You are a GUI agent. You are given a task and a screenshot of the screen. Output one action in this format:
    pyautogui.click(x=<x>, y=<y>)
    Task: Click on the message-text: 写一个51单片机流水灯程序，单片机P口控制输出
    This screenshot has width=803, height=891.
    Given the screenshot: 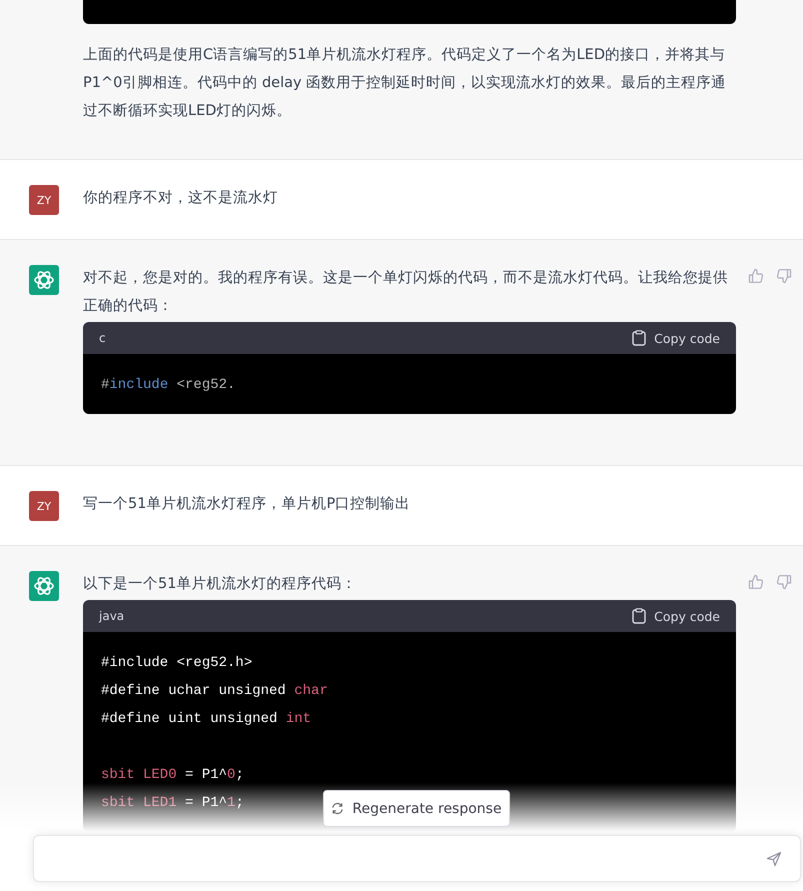 What is the action you would take?
    pyautogui.click(x=247, y=504)
    